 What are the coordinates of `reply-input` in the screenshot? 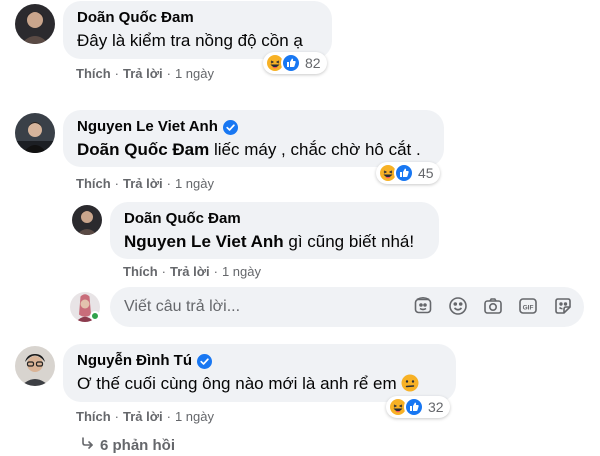 It's located at (264, 307).